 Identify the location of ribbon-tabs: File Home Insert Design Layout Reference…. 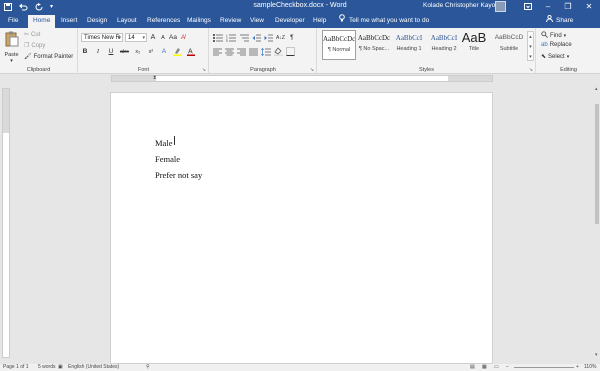
(300, 20).